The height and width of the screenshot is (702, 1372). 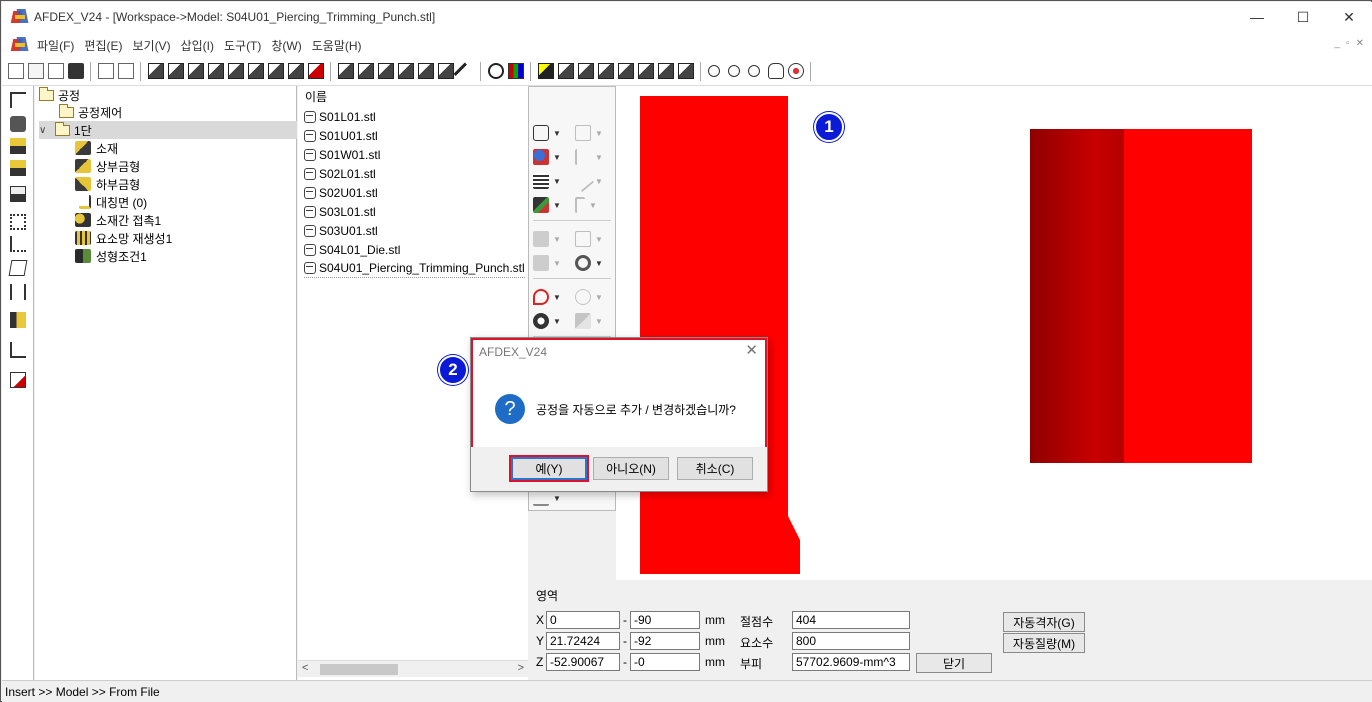 What do you see at coordinates (18, 194) in the screenshot?
I see `monitor-3-icon` at bounding box center [18, 194].